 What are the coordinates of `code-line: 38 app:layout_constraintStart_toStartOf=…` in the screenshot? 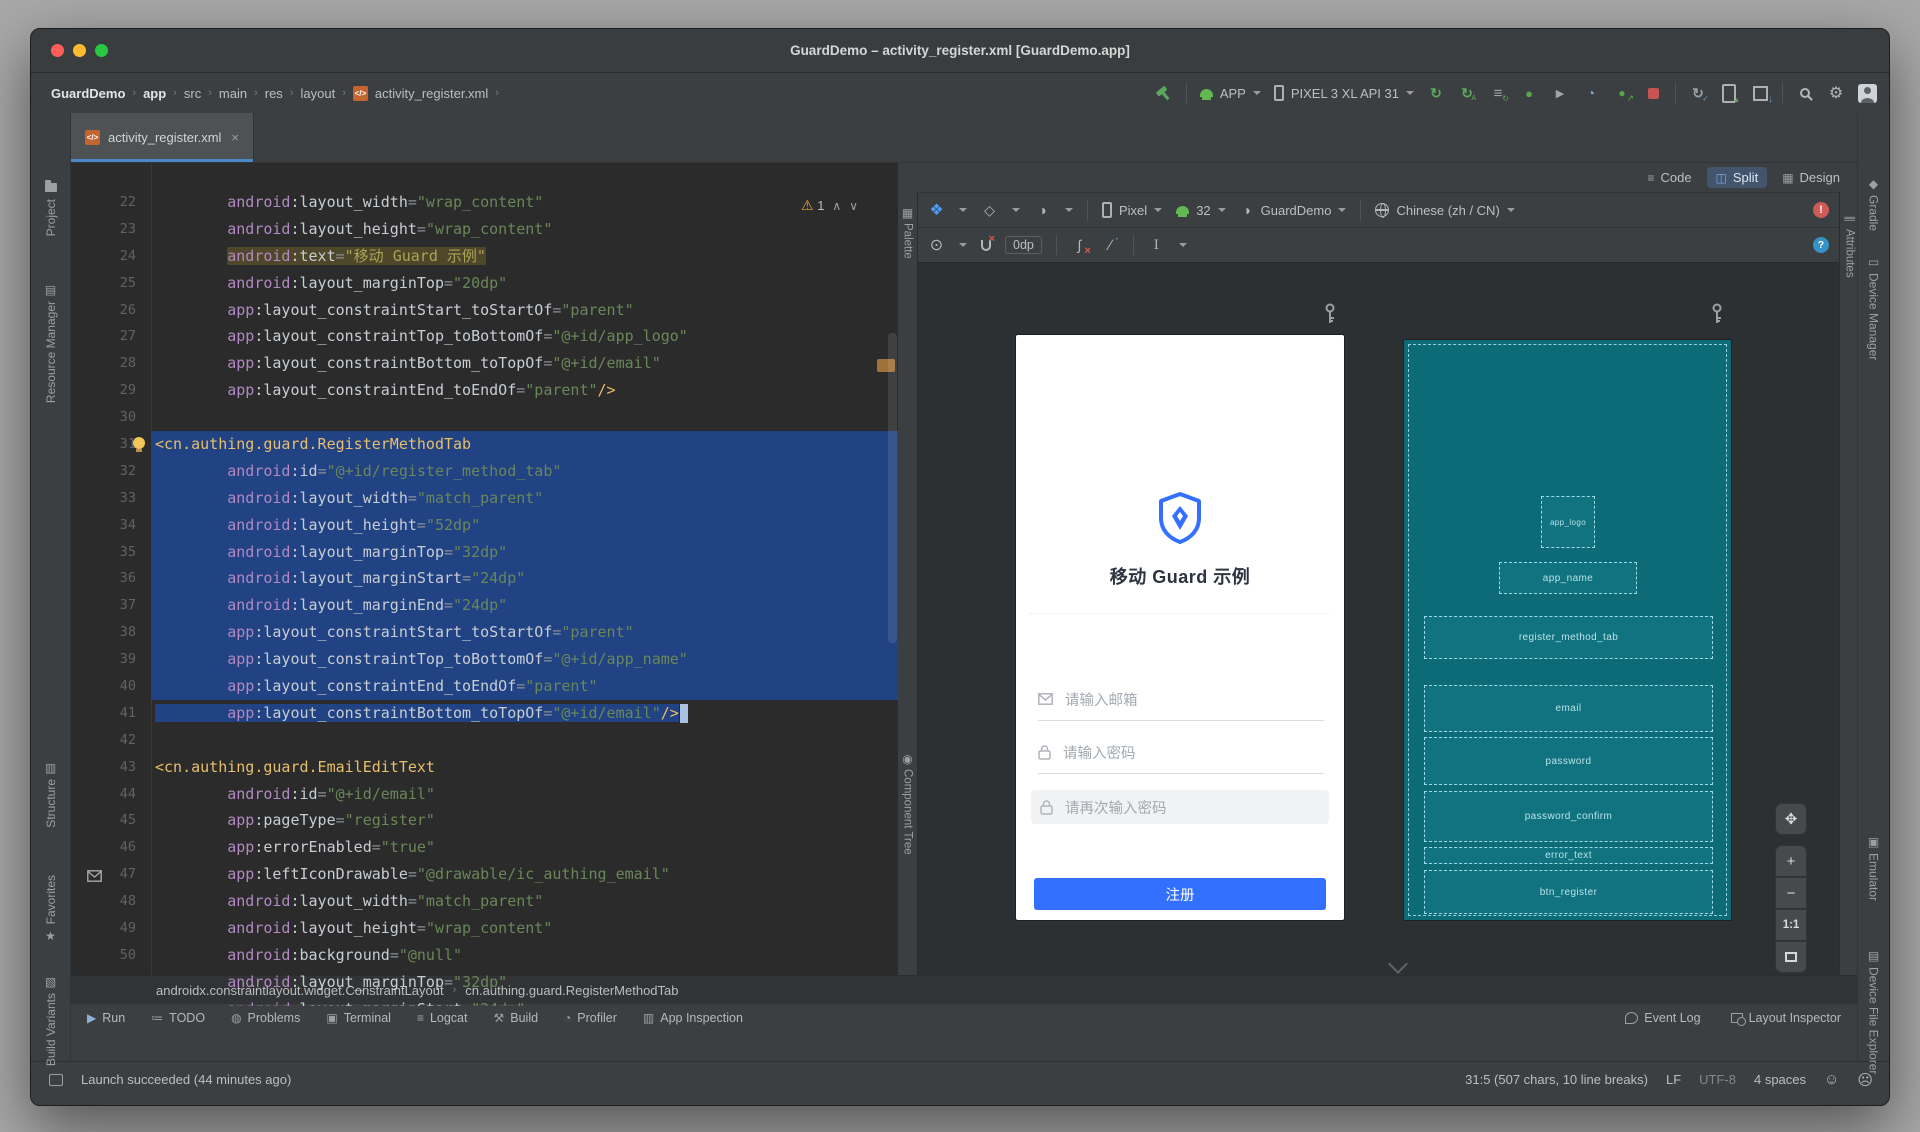 It's located at (484, 633).